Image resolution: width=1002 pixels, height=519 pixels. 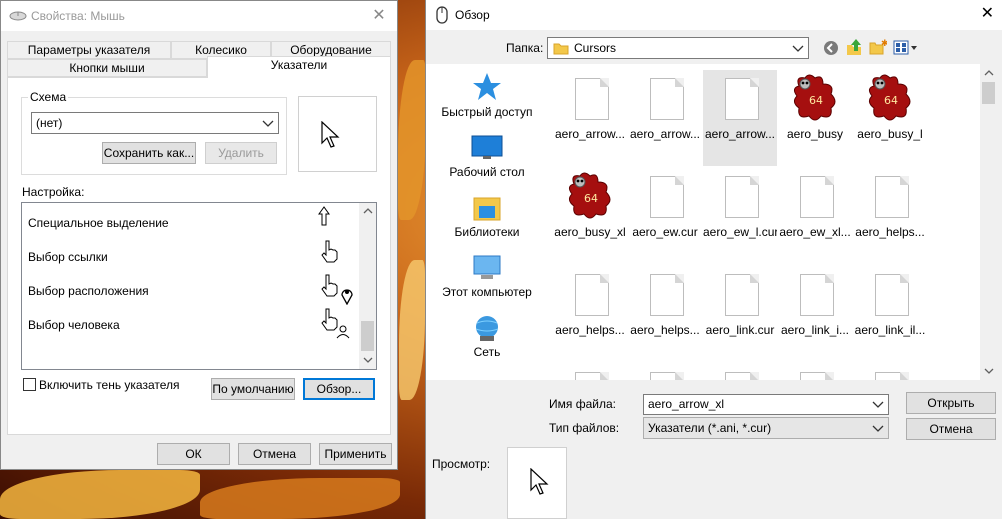 I want to click on tab-pointer-options: Параметры указателя, so click(x=89, y=50).